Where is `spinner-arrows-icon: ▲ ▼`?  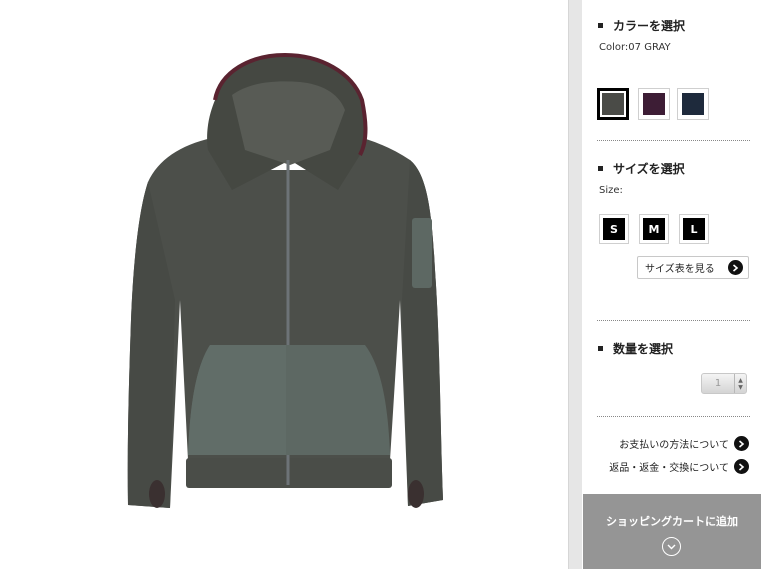
spinner-arrows-icon: ▲ ▼ is located at coordinates (740, 383).